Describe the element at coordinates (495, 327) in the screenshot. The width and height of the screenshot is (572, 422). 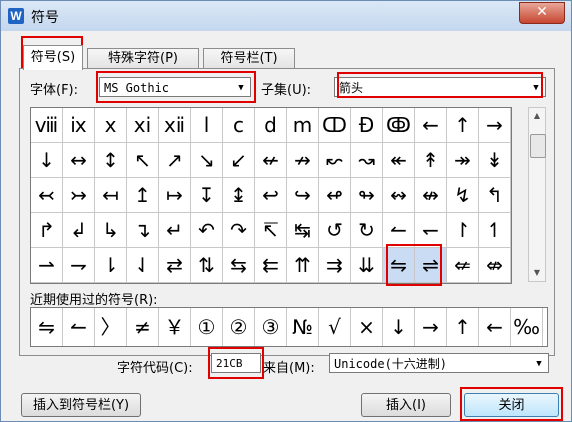
I see `recent-symbol-cell: ←` at that location.